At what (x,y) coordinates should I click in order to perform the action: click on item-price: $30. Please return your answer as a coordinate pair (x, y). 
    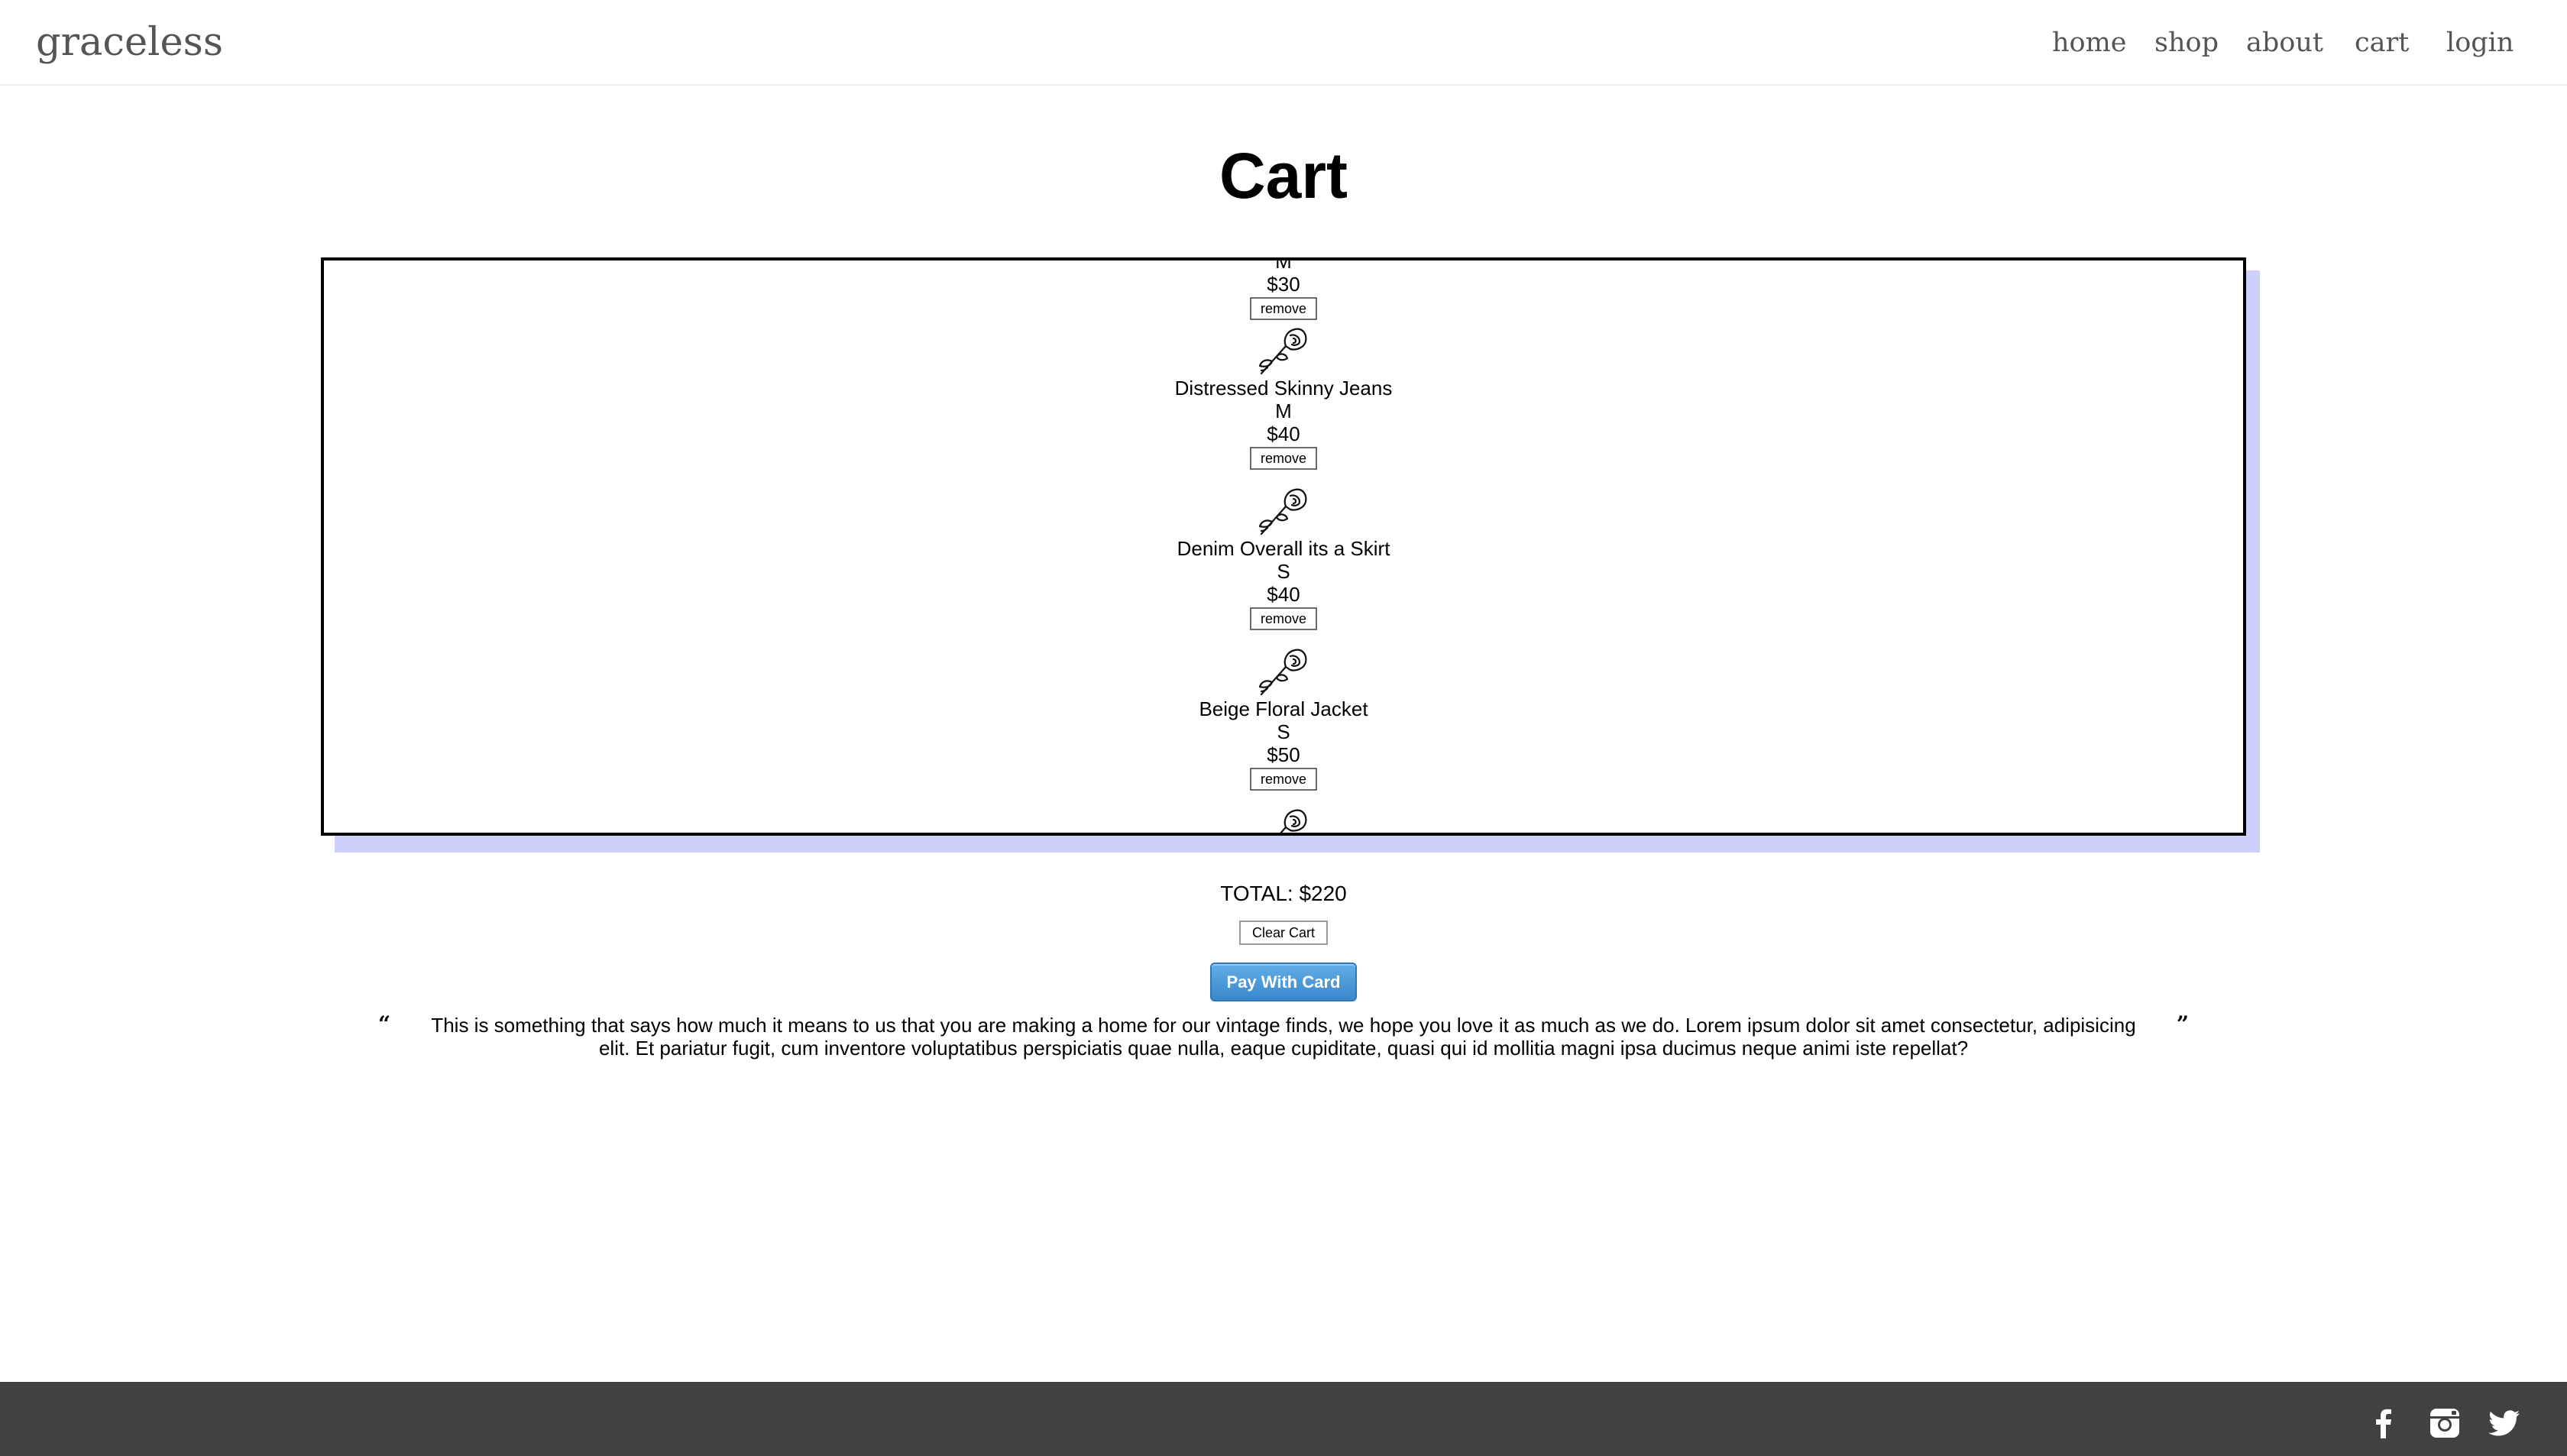
    Looking at the image, I should click on (1283, 284).